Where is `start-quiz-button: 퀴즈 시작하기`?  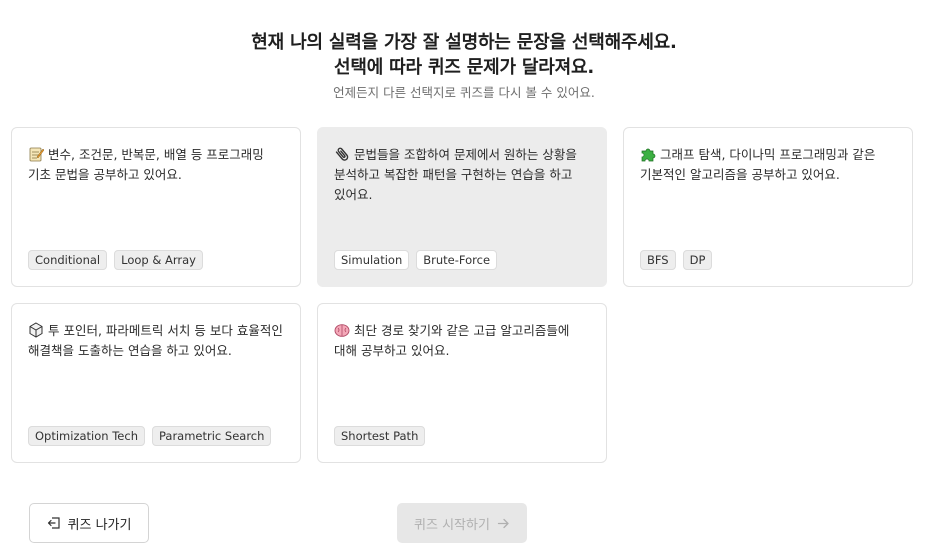
start-quiz-button: 퀴즈 시작하기 is located at coordinates (462, 523).